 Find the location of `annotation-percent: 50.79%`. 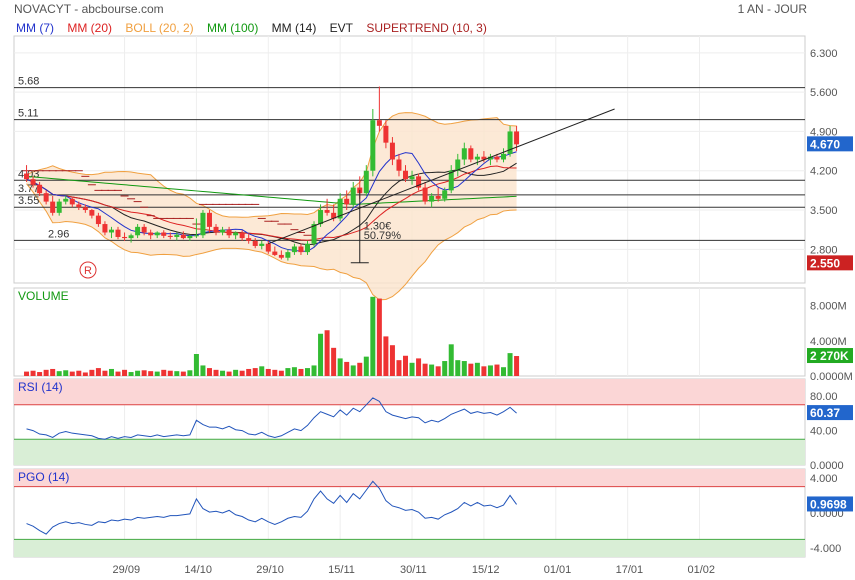

annotation-percent: 50.79% is located at coordinates (383, 236).